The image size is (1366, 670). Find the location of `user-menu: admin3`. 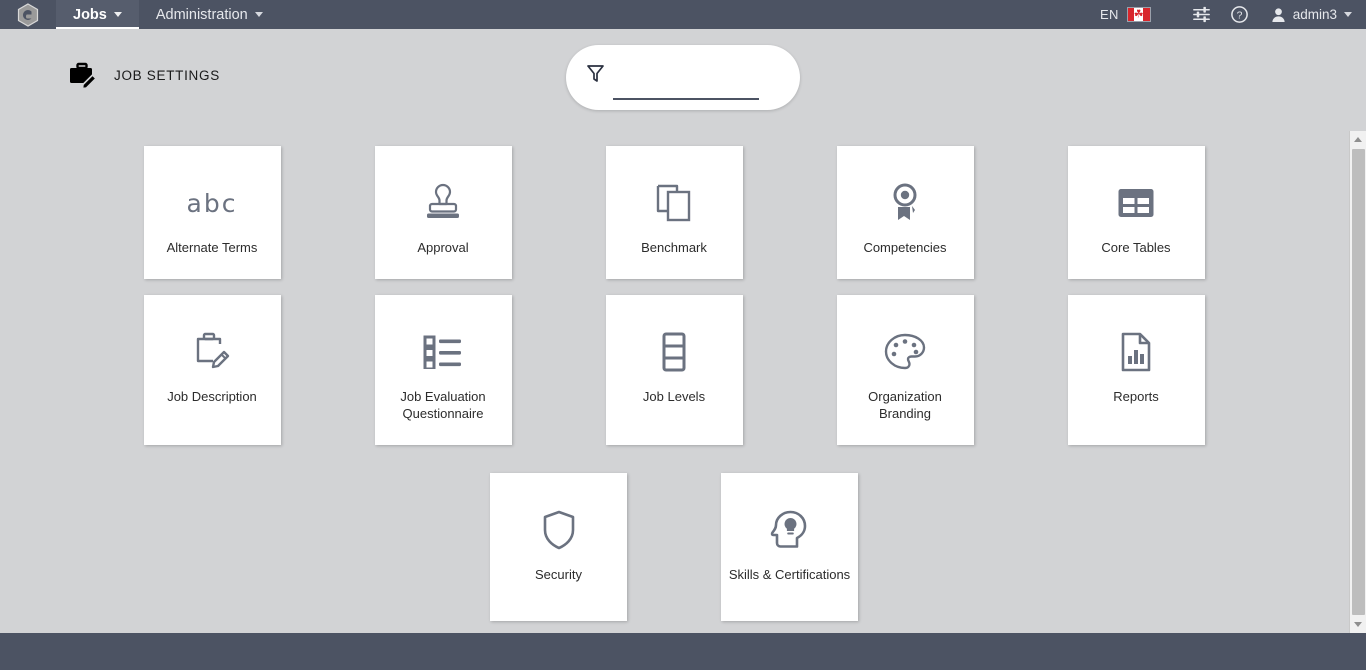

user-menu: admin3 is located at coordinates (1311, 15).